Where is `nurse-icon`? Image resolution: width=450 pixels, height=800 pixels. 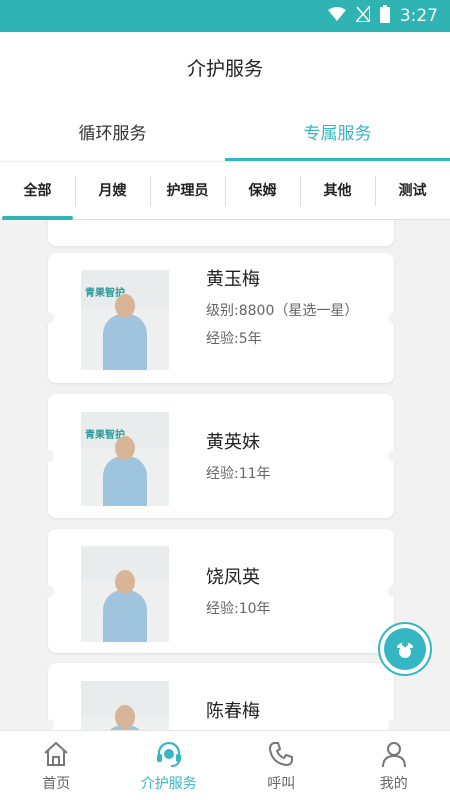 nurse-icon is located at coordinates (405, 649).